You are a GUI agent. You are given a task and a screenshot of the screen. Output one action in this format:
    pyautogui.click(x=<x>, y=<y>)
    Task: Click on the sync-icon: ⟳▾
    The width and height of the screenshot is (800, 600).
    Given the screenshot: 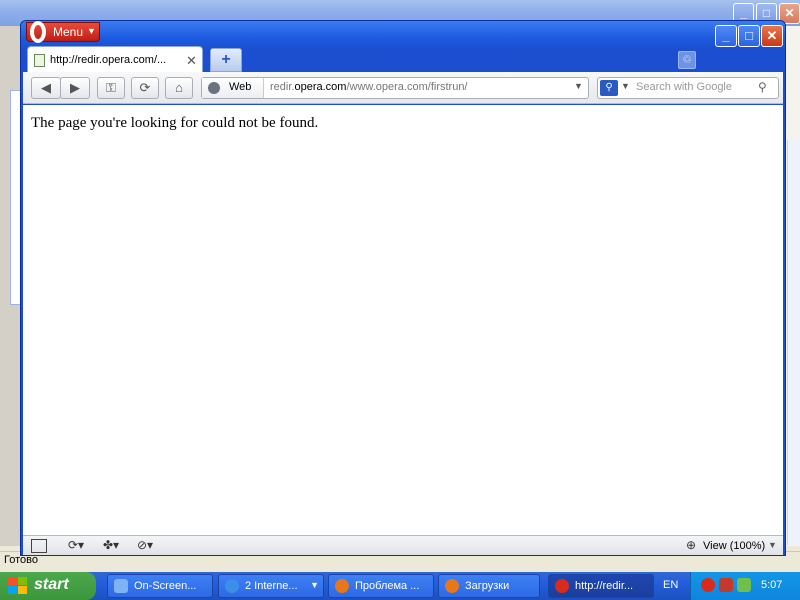 What is the action you would take?
    pyautogui.click(x=76, y=545)
    